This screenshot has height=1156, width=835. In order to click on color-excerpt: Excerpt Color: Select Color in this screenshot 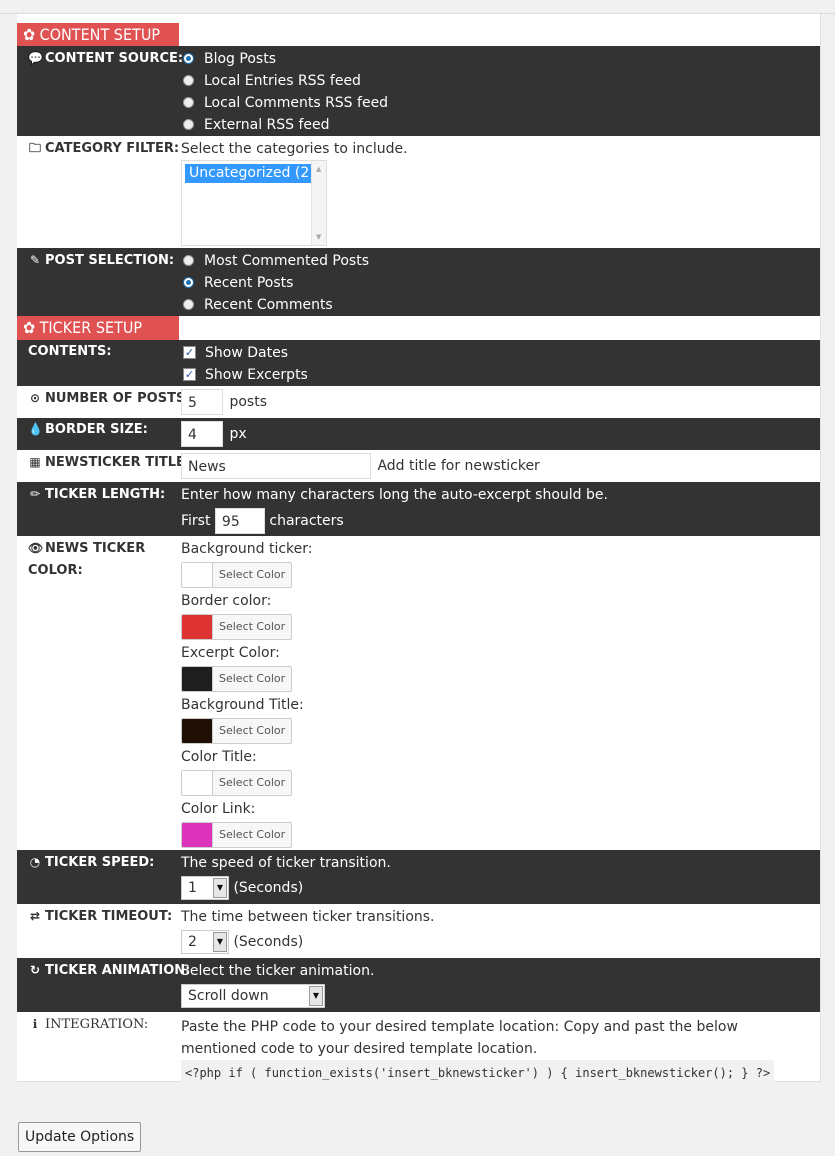, I will do `click(496, 668)`.